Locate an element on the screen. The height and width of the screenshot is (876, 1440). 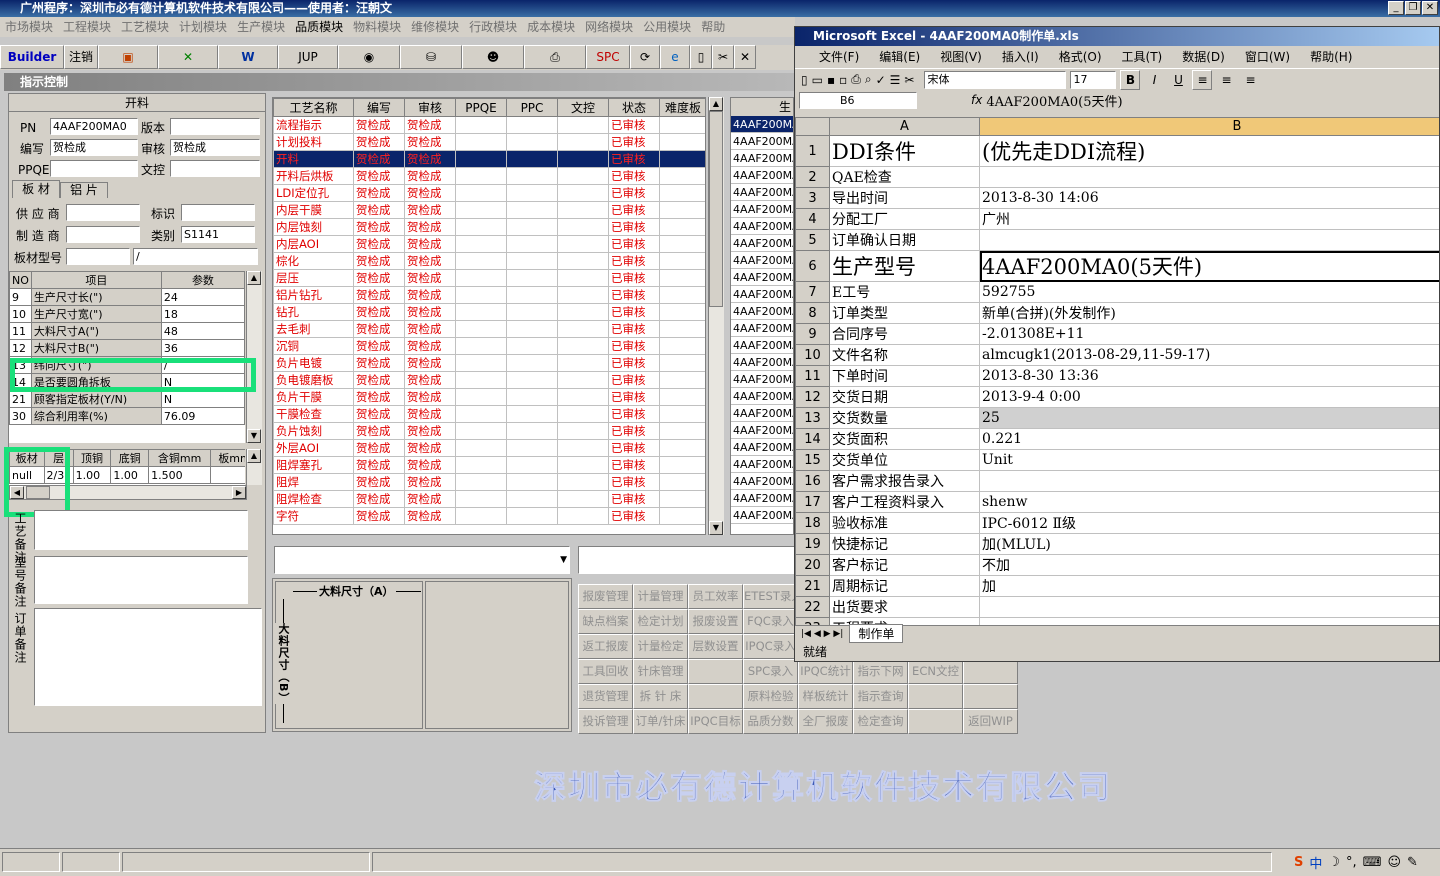
module-button: 计量检定 is located at coordinates (660, 646).